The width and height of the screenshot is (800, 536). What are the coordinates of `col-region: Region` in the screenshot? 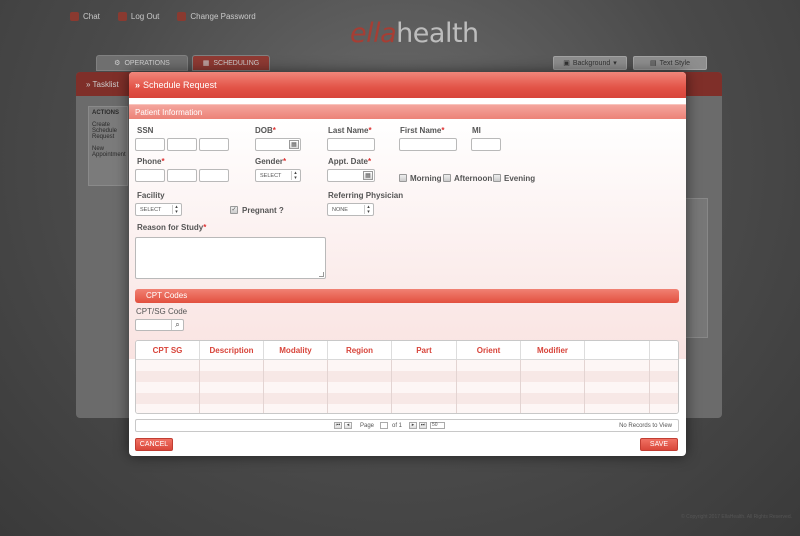 It's located at (360, 350).